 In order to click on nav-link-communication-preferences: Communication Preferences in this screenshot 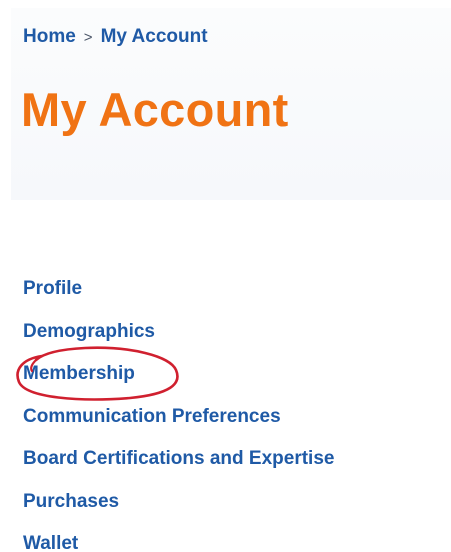, I will do `click(152, 417)`.